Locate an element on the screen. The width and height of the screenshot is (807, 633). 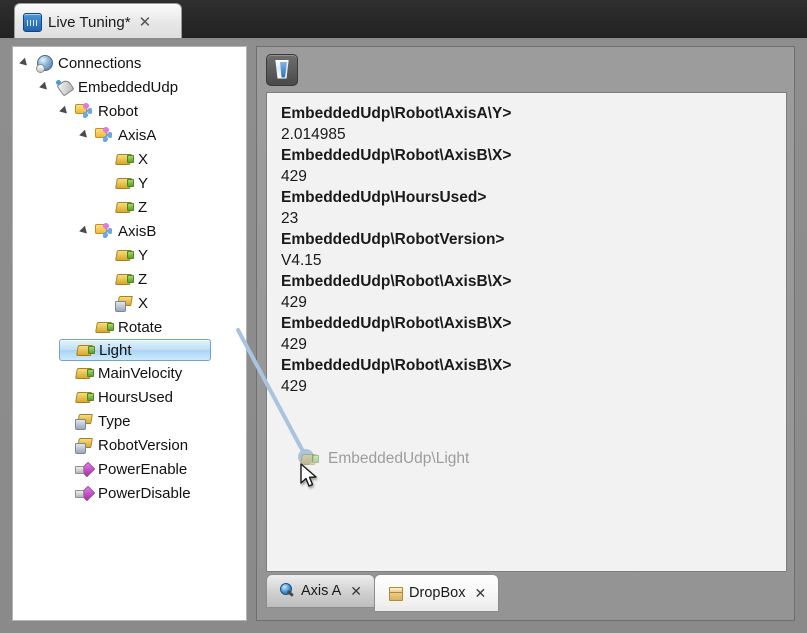
tree-item-type: Type is located at coordinates (152, 421).